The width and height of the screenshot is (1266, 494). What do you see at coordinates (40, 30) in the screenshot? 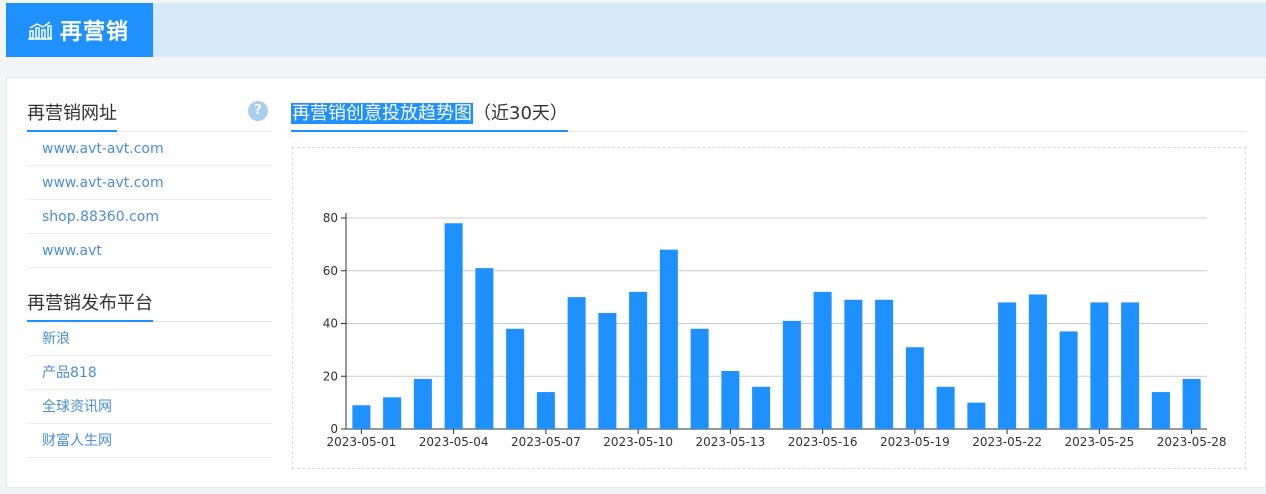
I see `bar-chart-trend-icon` at bounding box center [40, 30].